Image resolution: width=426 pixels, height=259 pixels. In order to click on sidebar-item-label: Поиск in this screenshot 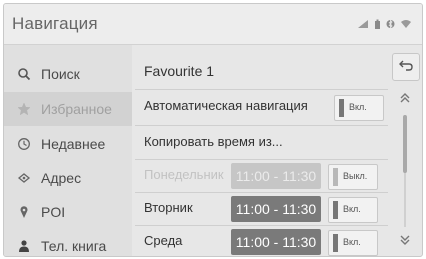, I will do `click(60, 74)`.